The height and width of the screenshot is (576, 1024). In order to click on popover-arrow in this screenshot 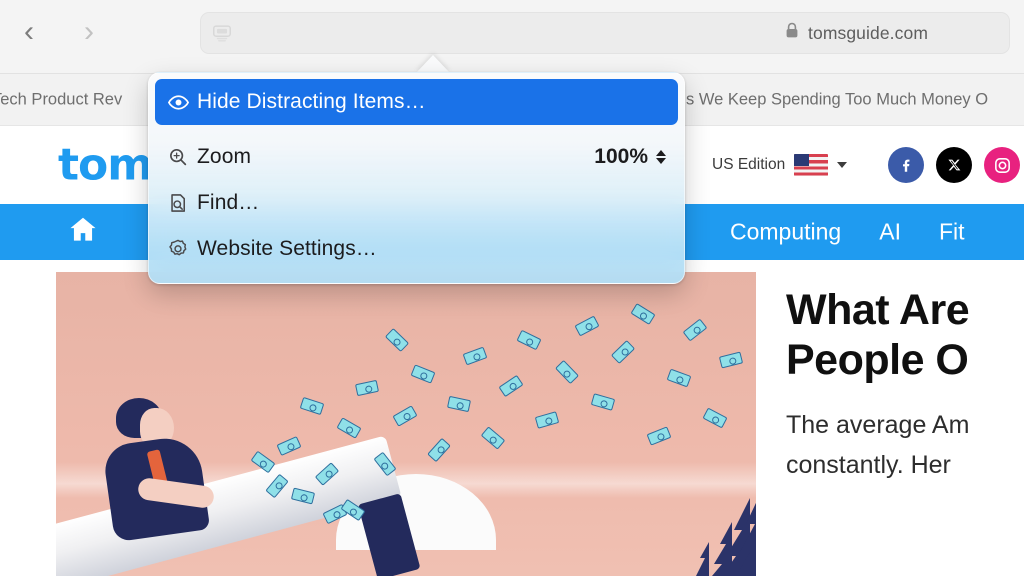, I will do `click(433, 64)`.